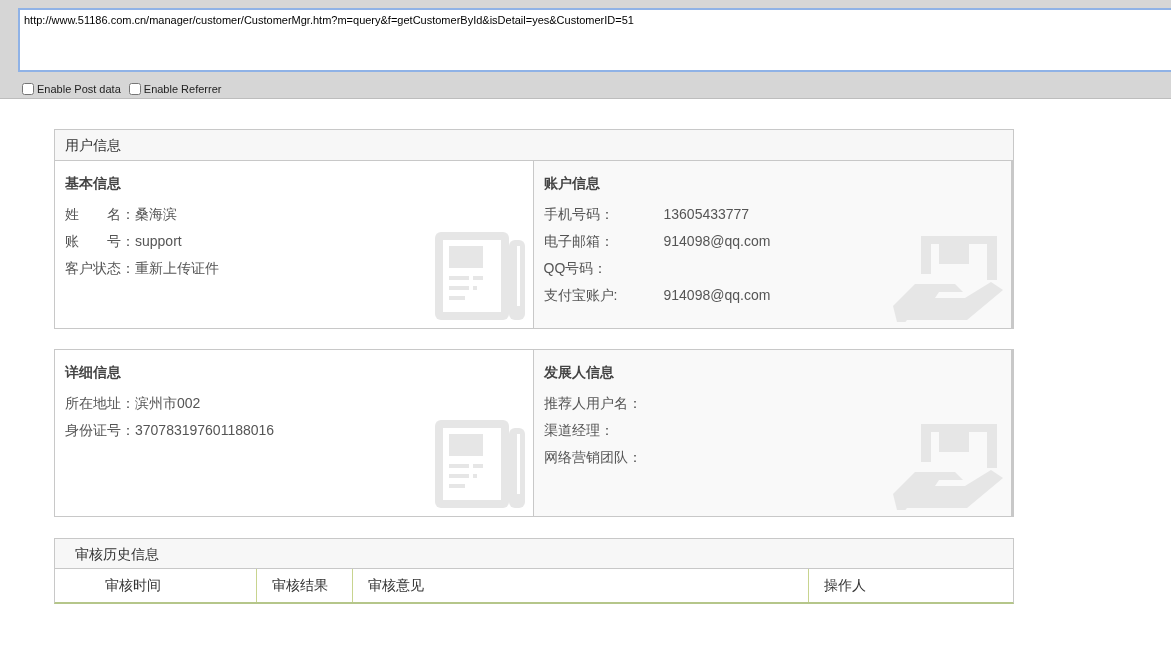  Describe the element at coordinates (579, 241) in the screenshot. I see `field-label: 电子邮箱：` at that location.